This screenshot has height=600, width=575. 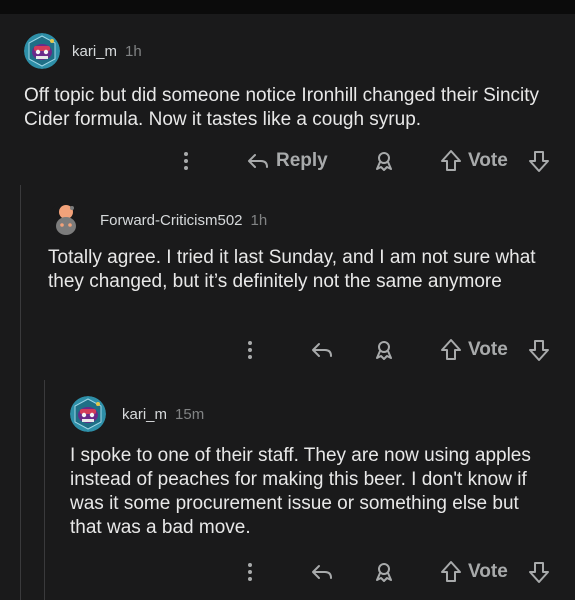 I want to click on username: Forward-Criticism502, so click(x=171, y=220).